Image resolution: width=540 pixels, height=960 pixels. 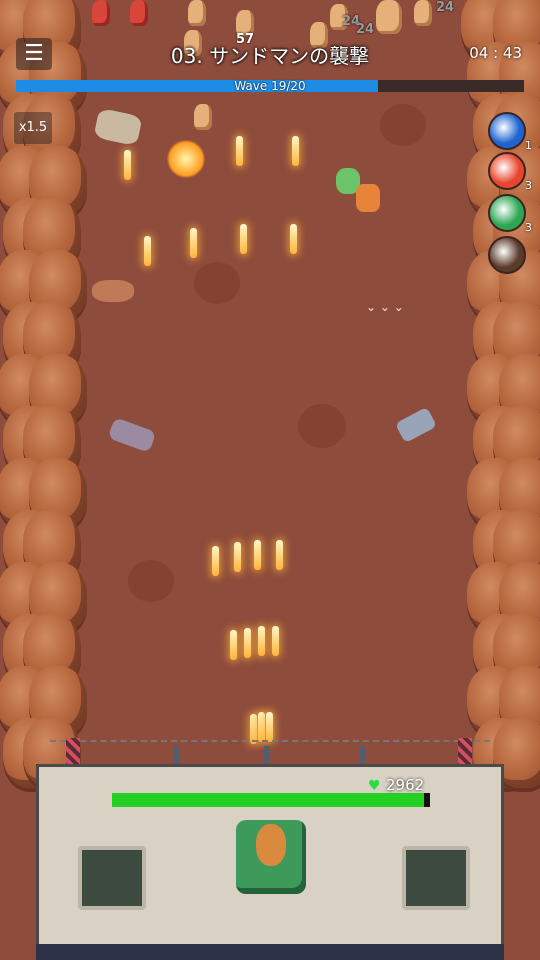 I want to click on skill-count: 1, so click(x=528, y=145).